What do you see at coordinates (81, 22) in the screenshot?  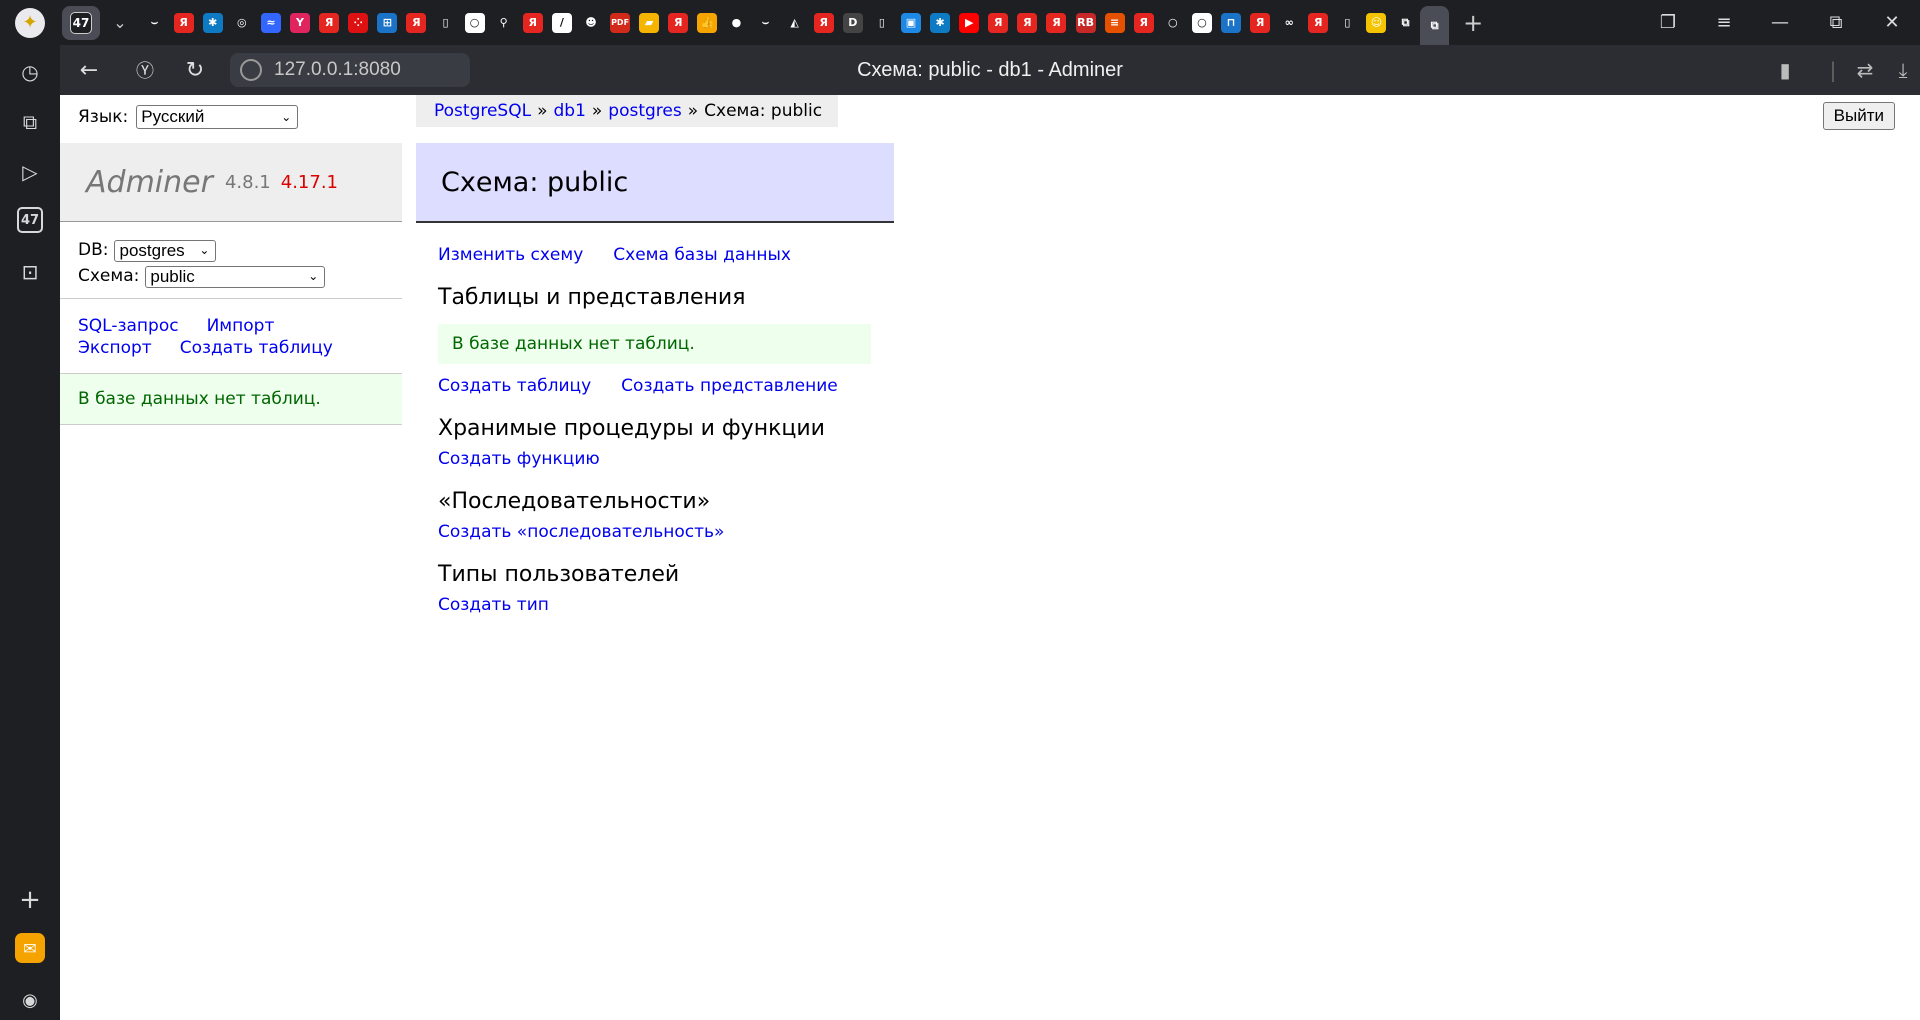 I see `tab-counter-button: 47` at bounding box center [81, 22].